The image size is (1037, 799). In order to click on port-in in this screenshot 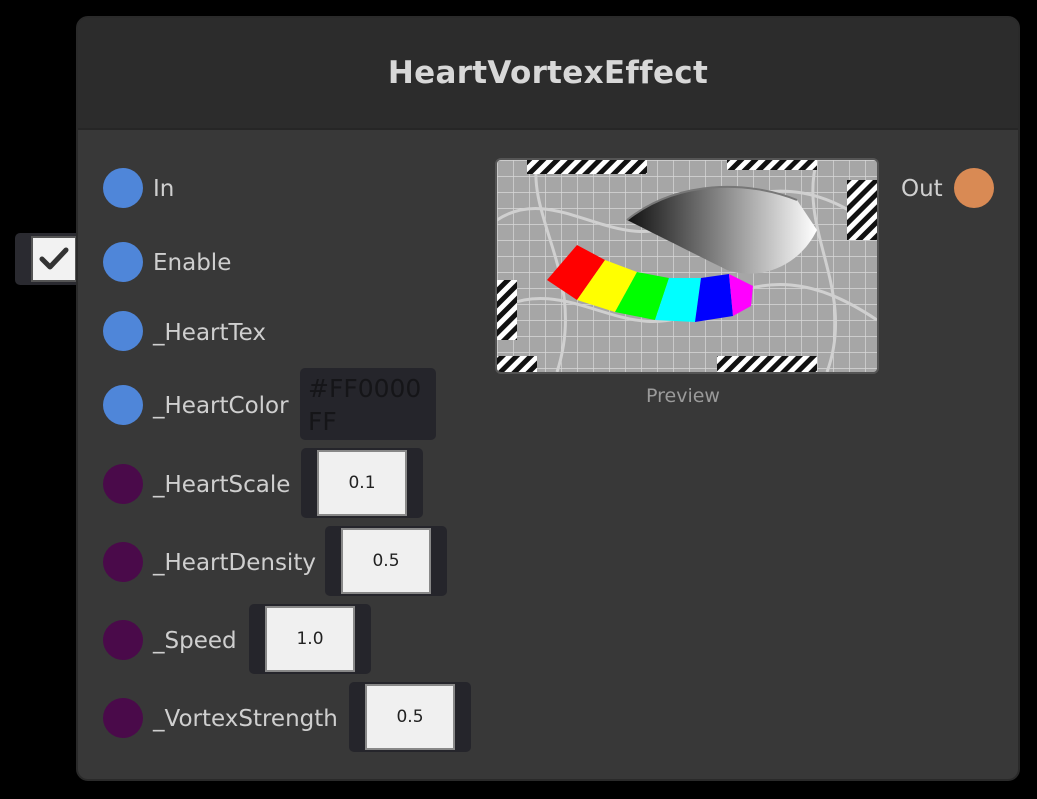, I will do `click(123, 188)`.